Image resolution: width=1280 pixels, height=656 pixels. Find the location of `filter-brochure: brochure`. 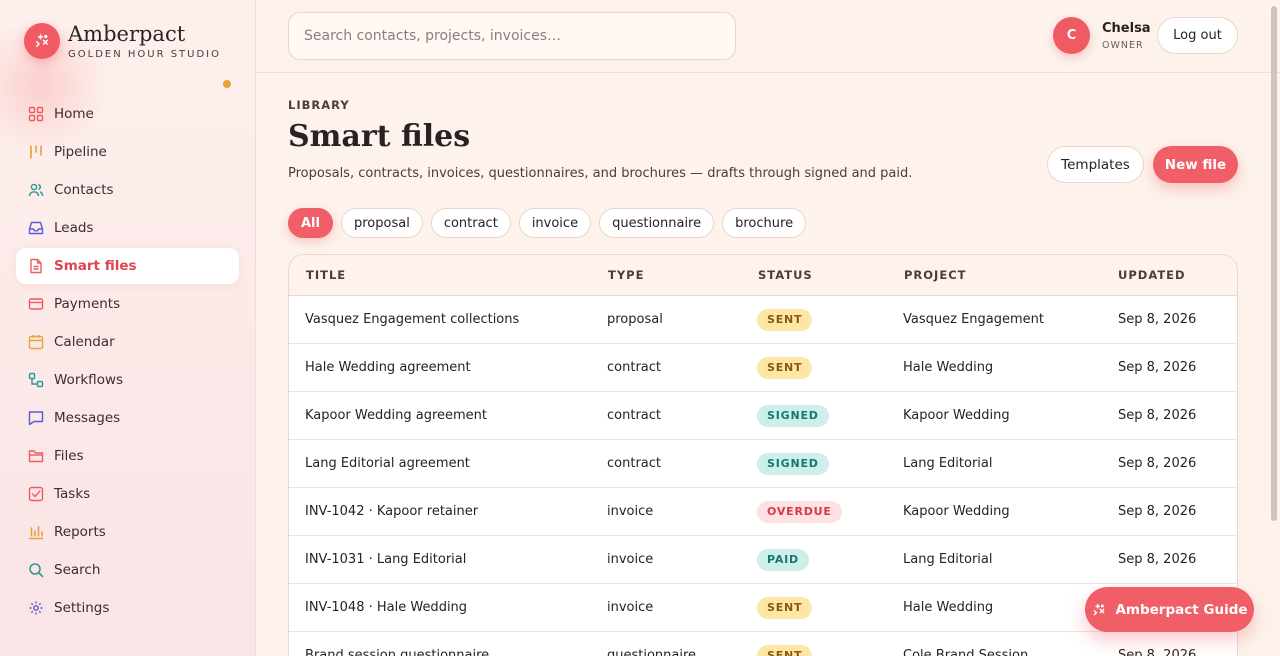

filter-brochure: brochure is located at coordinates (764, 223).